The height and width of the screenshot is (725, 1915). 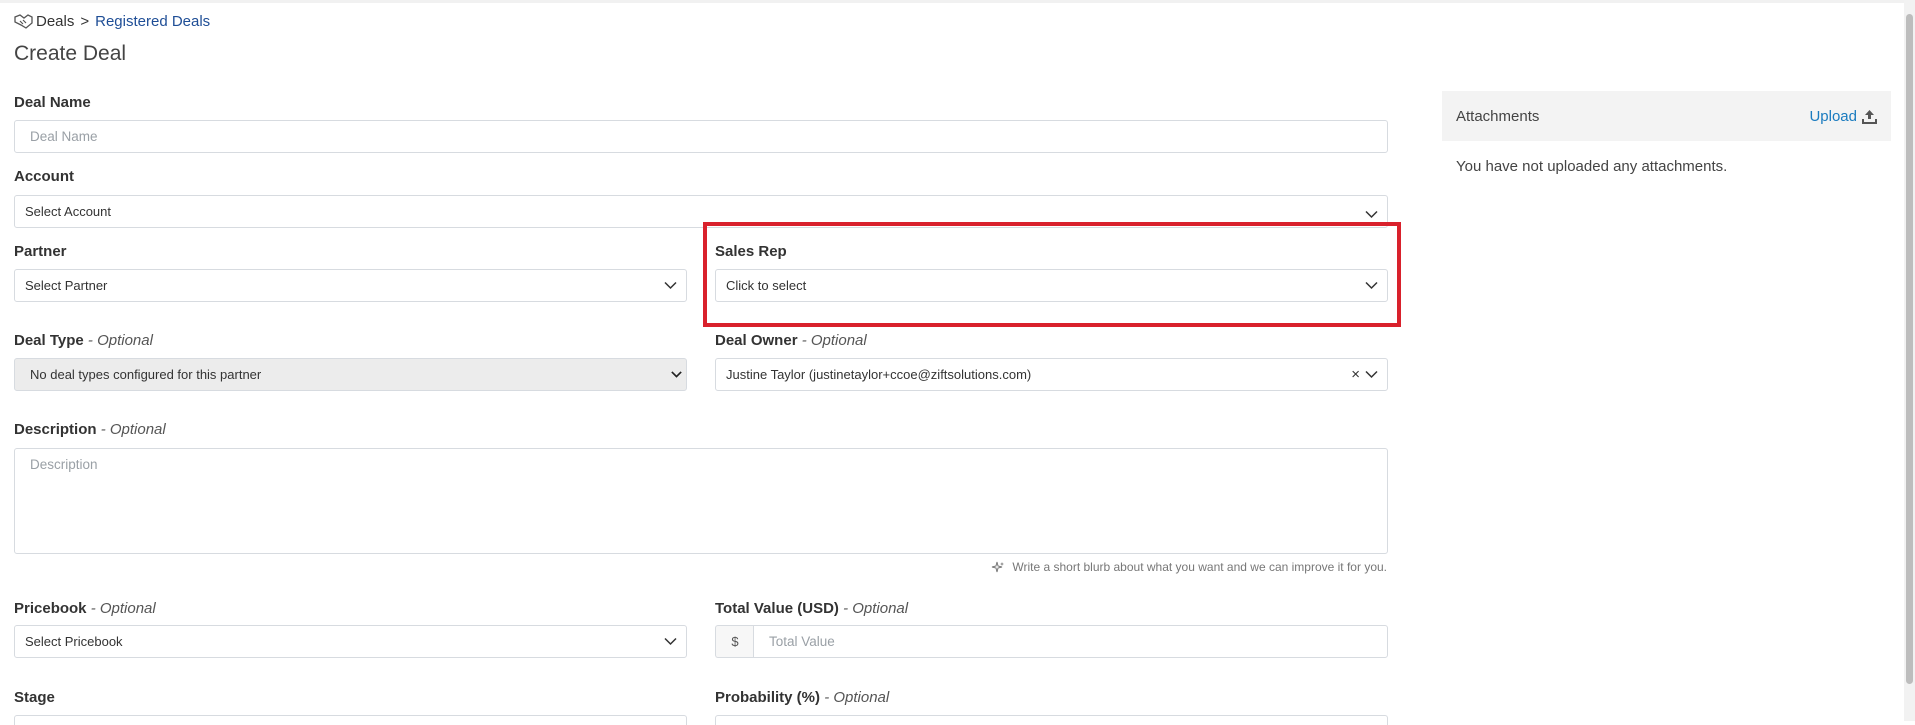 I want to click on scrollbar-thumb, so click(x=1909, y=349).